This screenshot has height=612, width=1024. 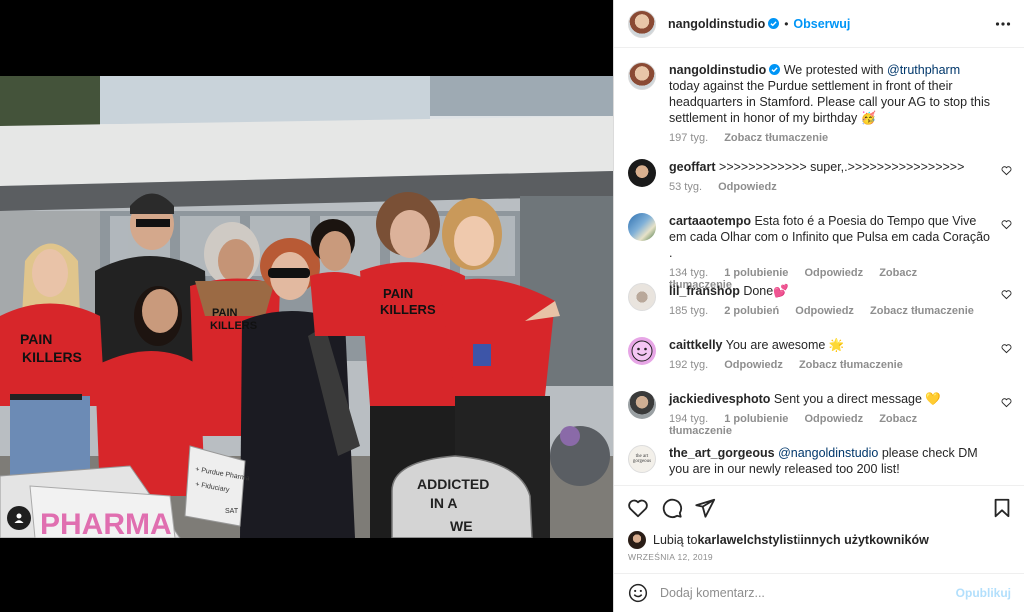 What do you see at coordinates (710, 221) in the screenshot?
I see `commenter-username: cartaaotempo` at bounding box center [710, 221].